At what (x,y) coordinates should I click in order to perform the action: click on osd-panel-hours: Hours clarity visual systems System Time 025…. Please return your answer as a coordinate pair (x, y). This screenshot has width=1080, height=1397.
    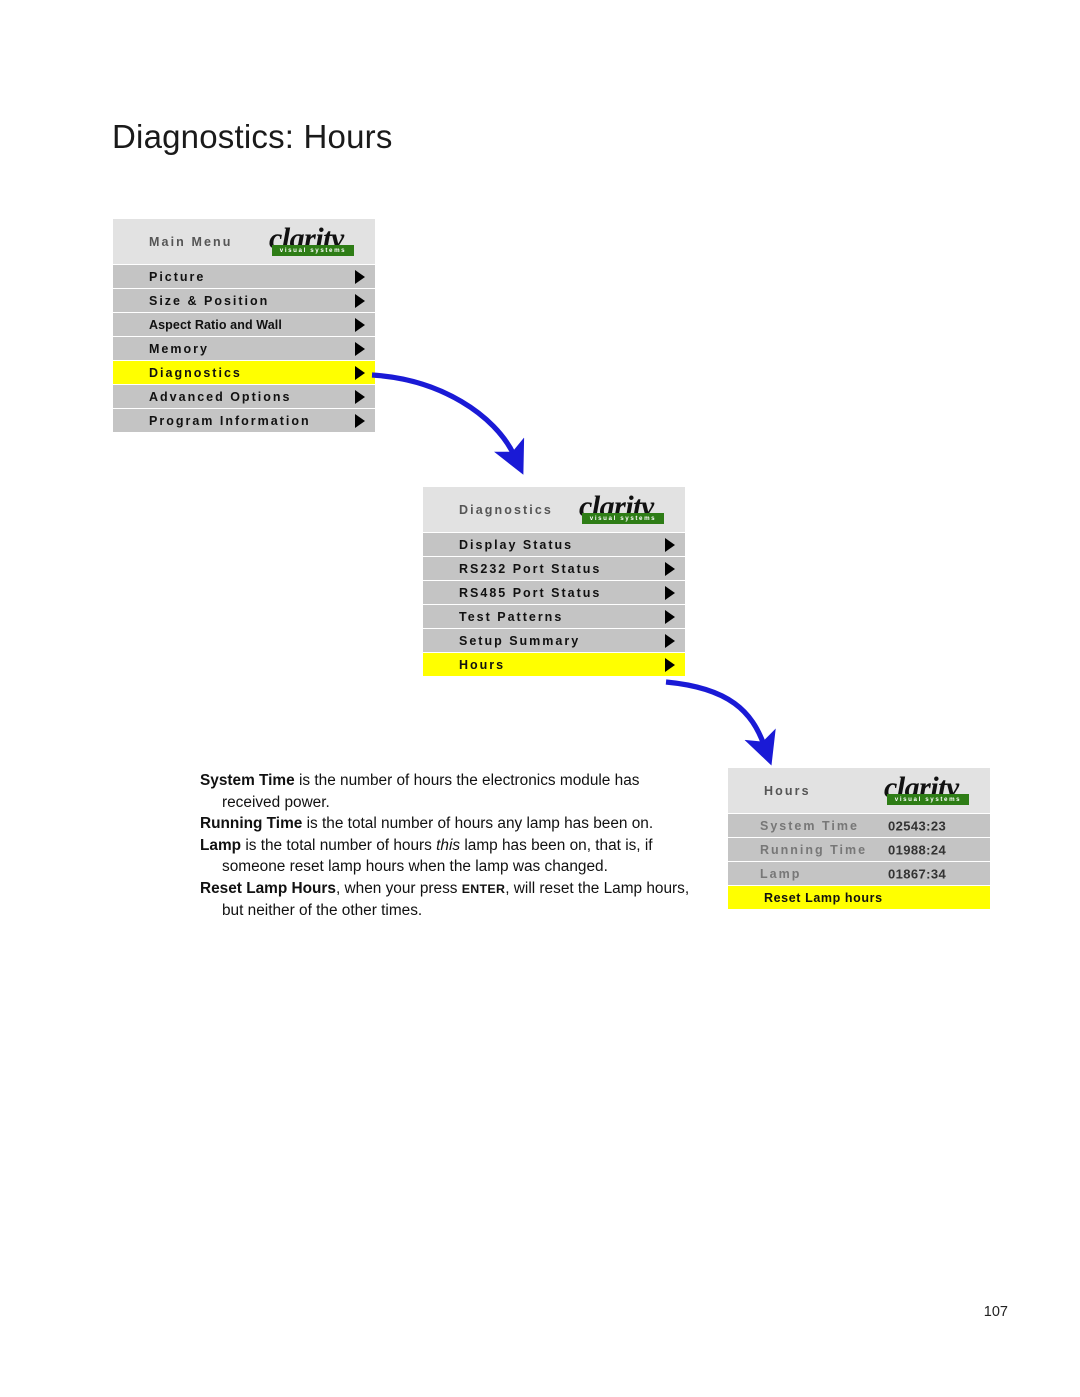
    Looking at the image, I should click on (859, 839).